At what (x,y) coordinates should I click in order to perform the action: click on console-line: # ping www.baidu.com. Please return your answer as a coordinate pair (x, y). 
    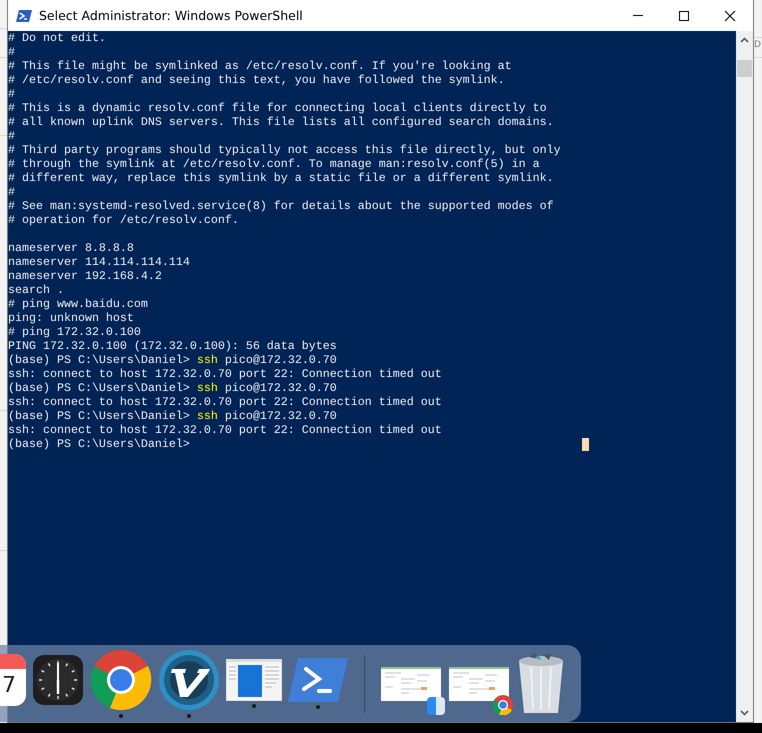
    Looking at the image, I should click on (78, 304).